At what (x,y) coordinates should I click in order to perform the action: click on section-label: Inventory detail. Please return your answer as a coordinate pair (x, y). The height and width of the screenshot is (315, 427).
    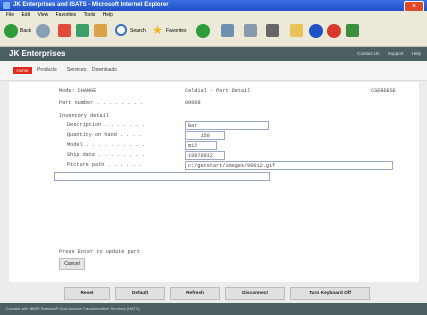
    Looking at the image, I should click on (84, 116).